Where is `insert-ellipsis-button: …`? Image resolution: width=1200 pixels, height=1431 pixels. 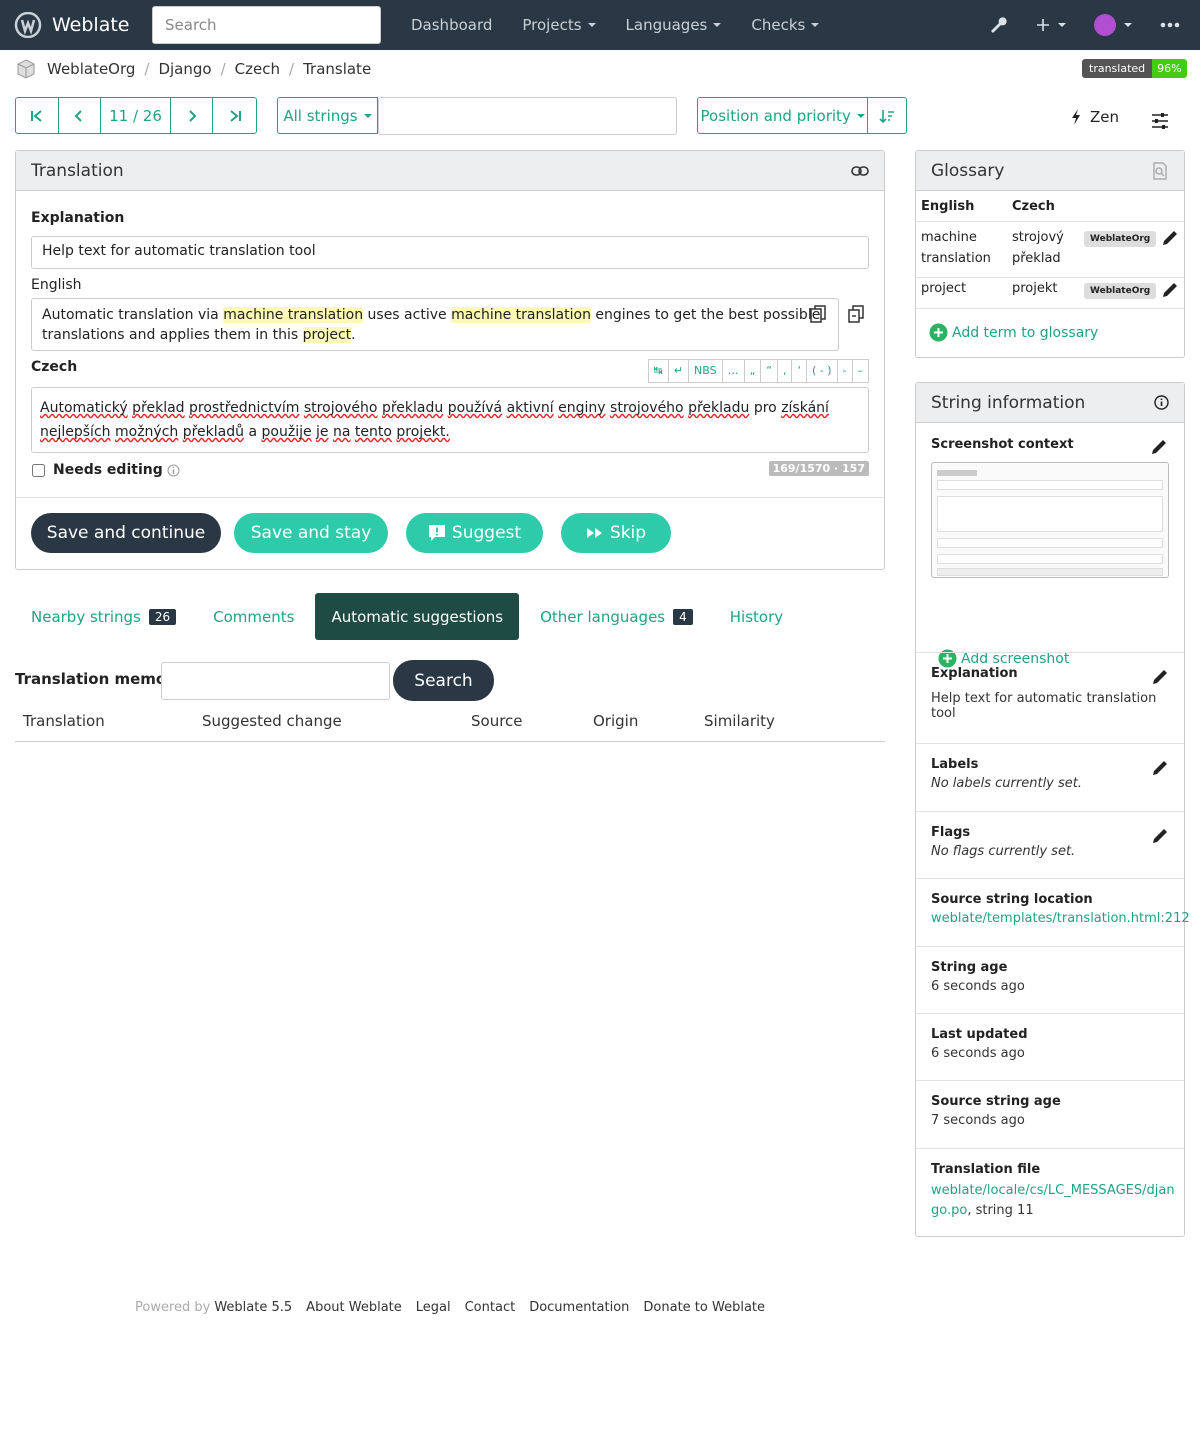
insert-ellipsis-button: … is located at coordinates (733, 371).